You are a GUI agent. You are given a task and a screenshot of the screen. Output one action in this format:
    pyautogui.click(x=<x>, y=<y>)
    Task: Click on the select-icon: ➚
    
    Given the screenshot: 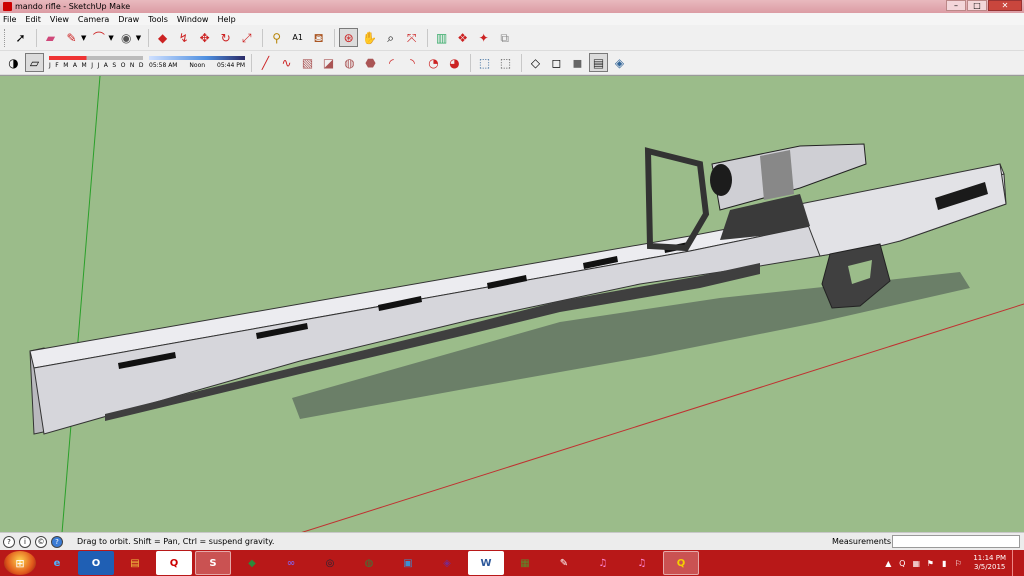 What is the action you would take?
    pyautogui.click(x=20, y=37)
    